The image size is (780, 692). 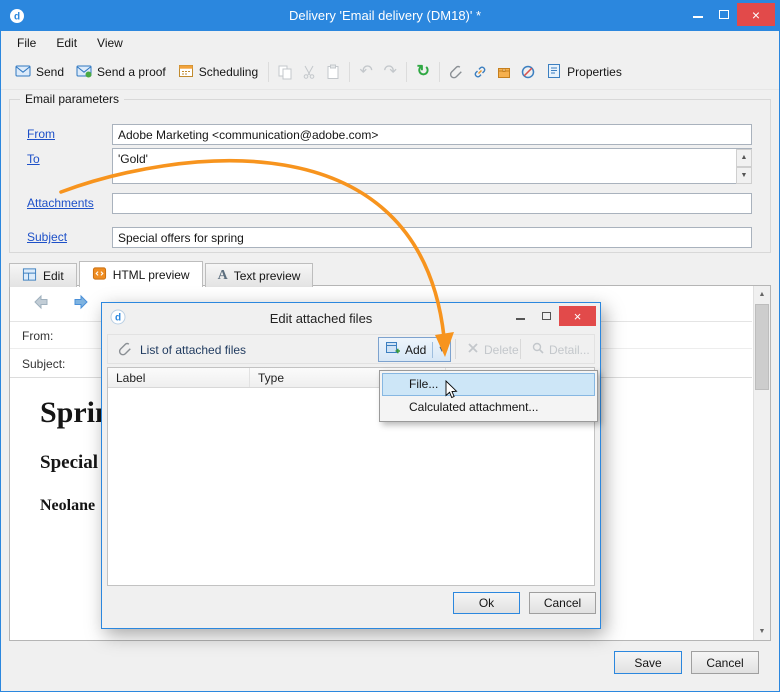 I want to click on cut-button, so click(x=309, y=72).